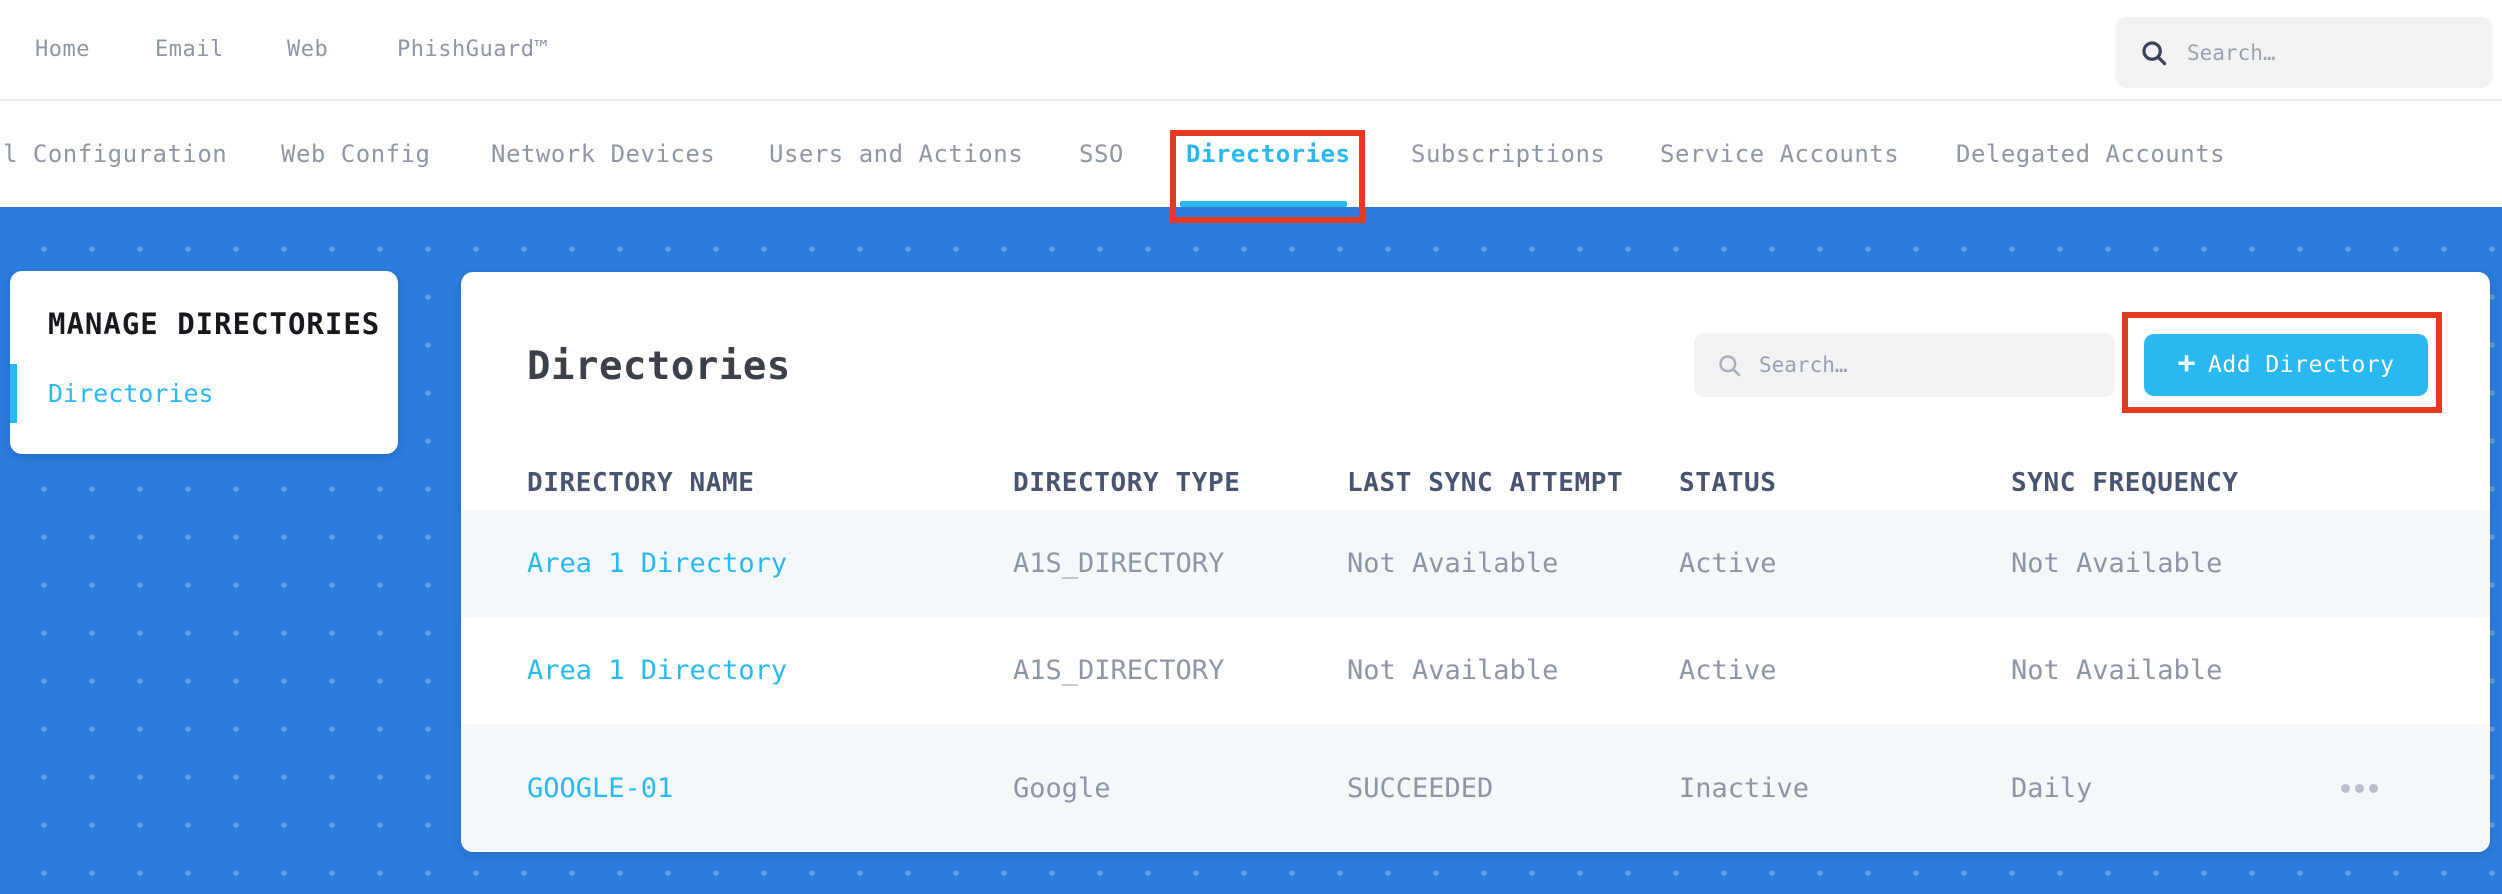  Describe the element at coordinates (307, 49) in the screenshot. I see `nav-item-web: Web` at that location.